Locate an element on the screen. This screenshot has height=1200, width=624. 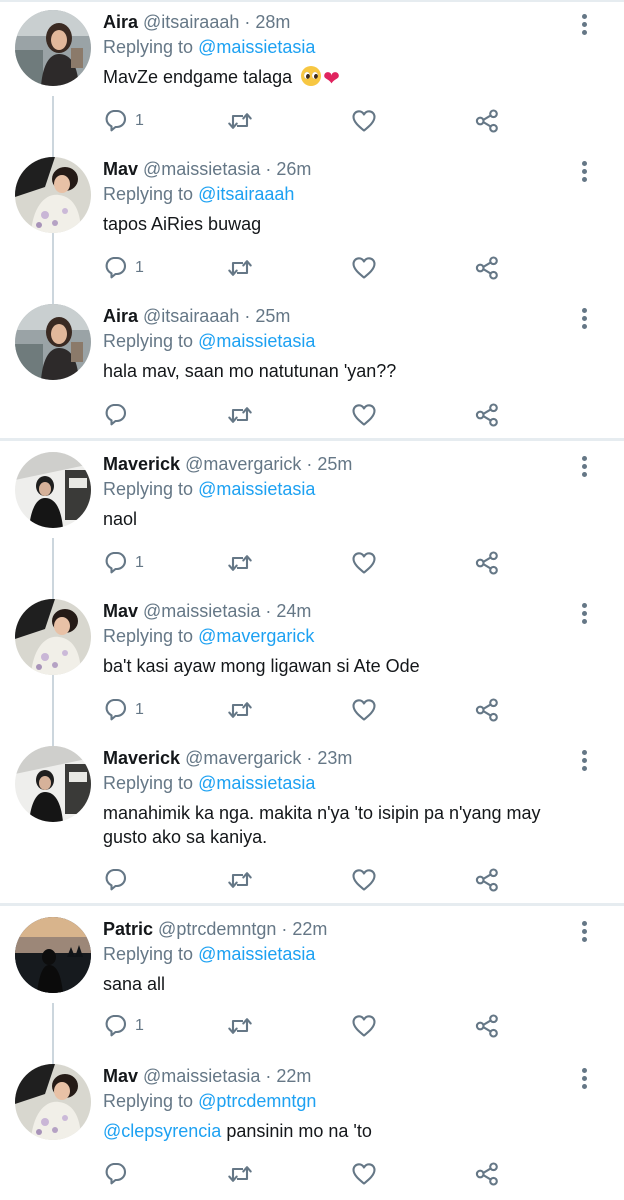
tweet-header: Mav @maissietasia · 26m is located at coordinates (338, 169).